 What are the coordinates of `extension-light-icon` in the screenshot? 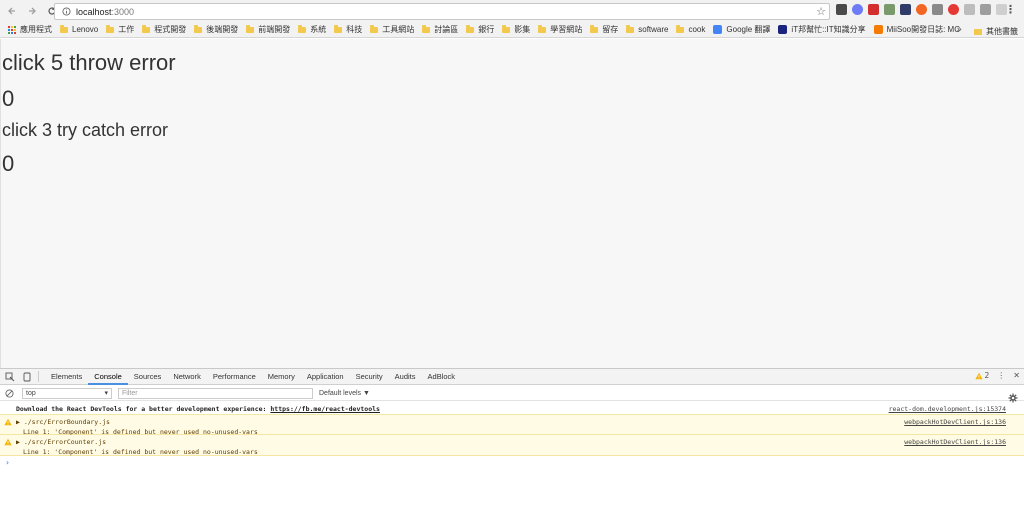 It's located at (969, 9).